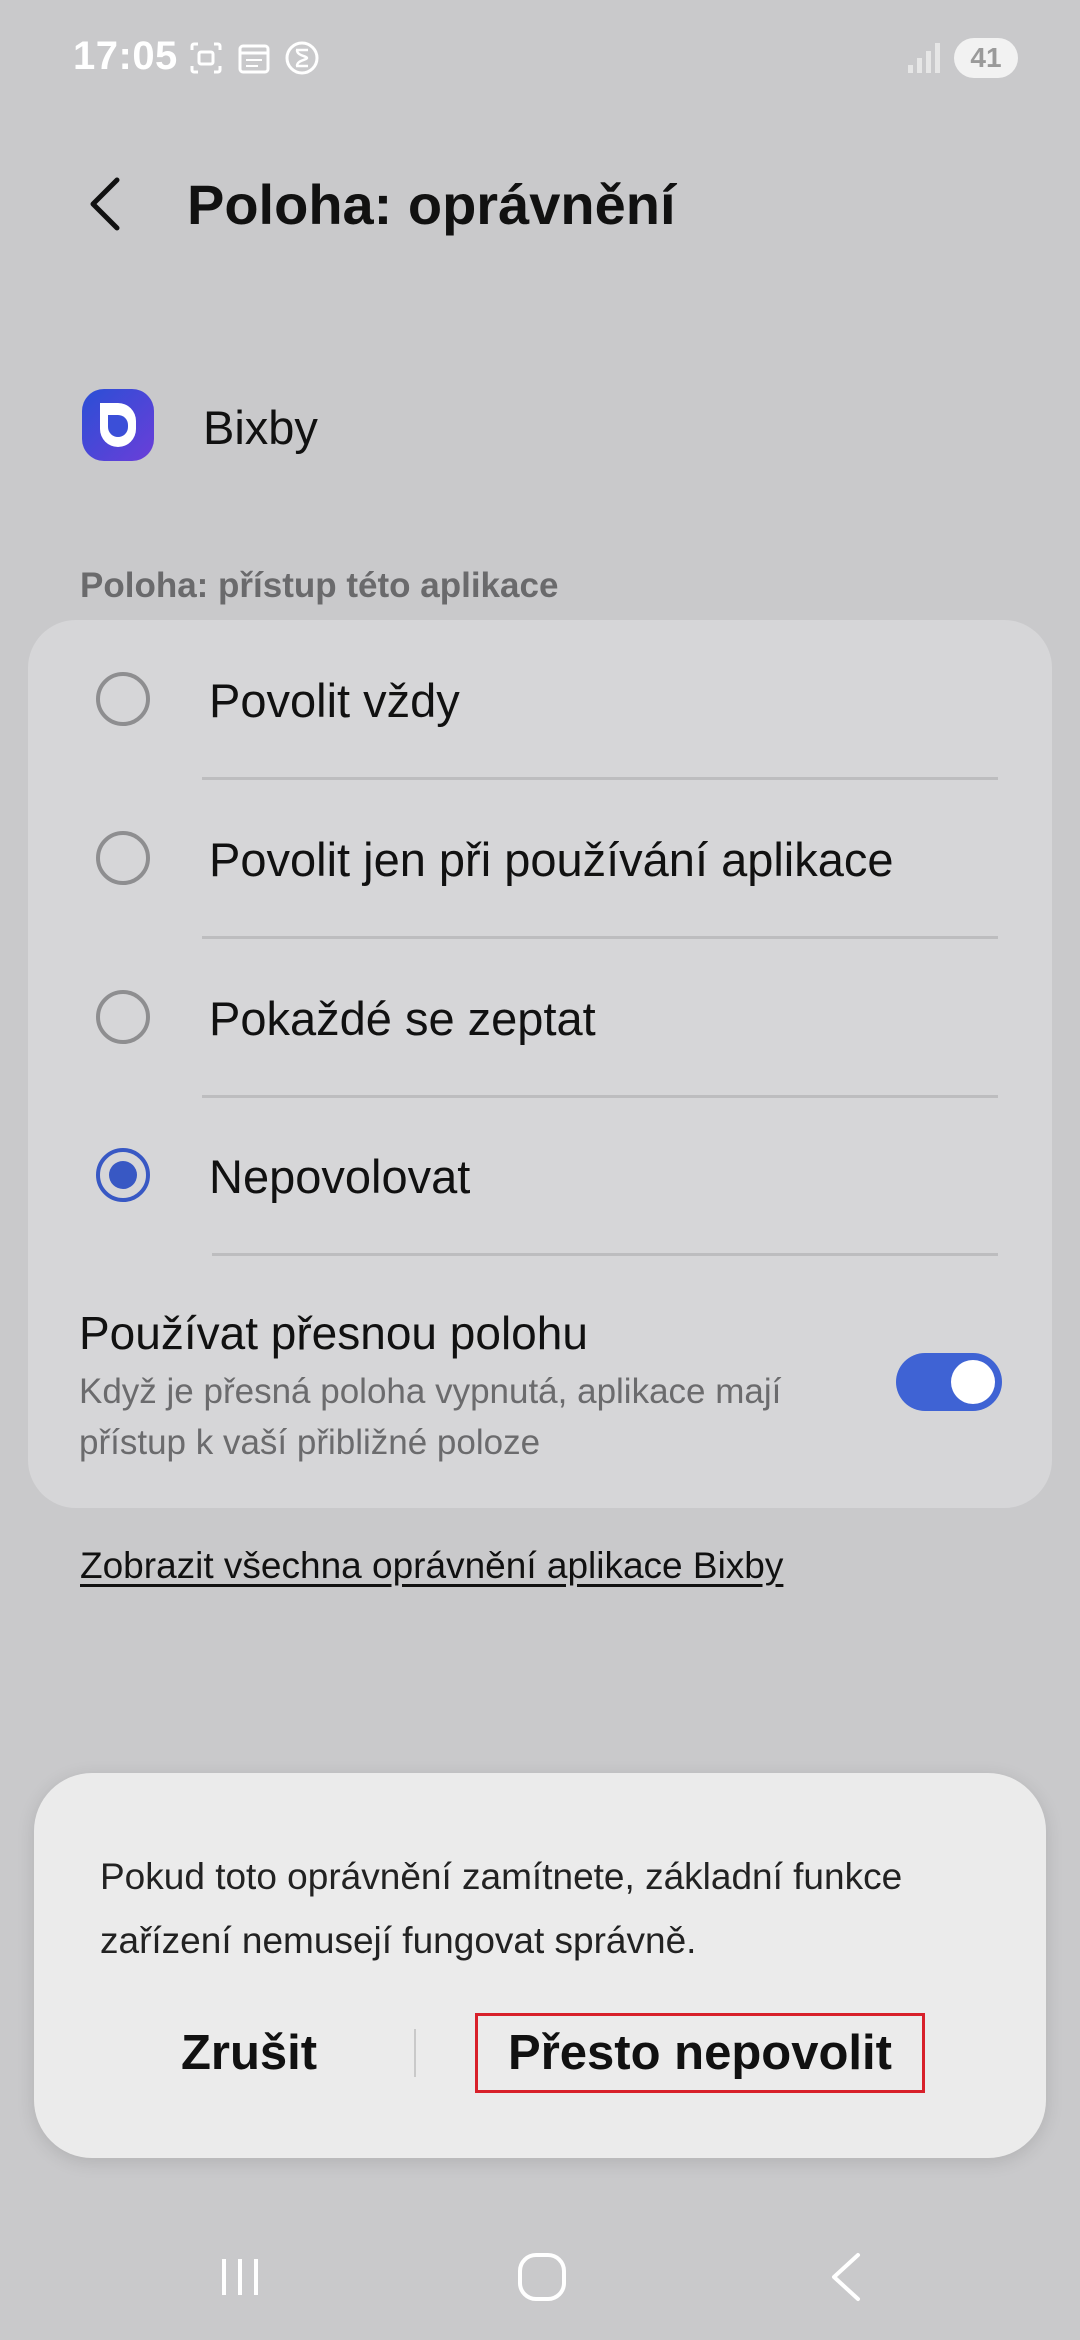  I want to click on home-icon, so click(542, 2277).